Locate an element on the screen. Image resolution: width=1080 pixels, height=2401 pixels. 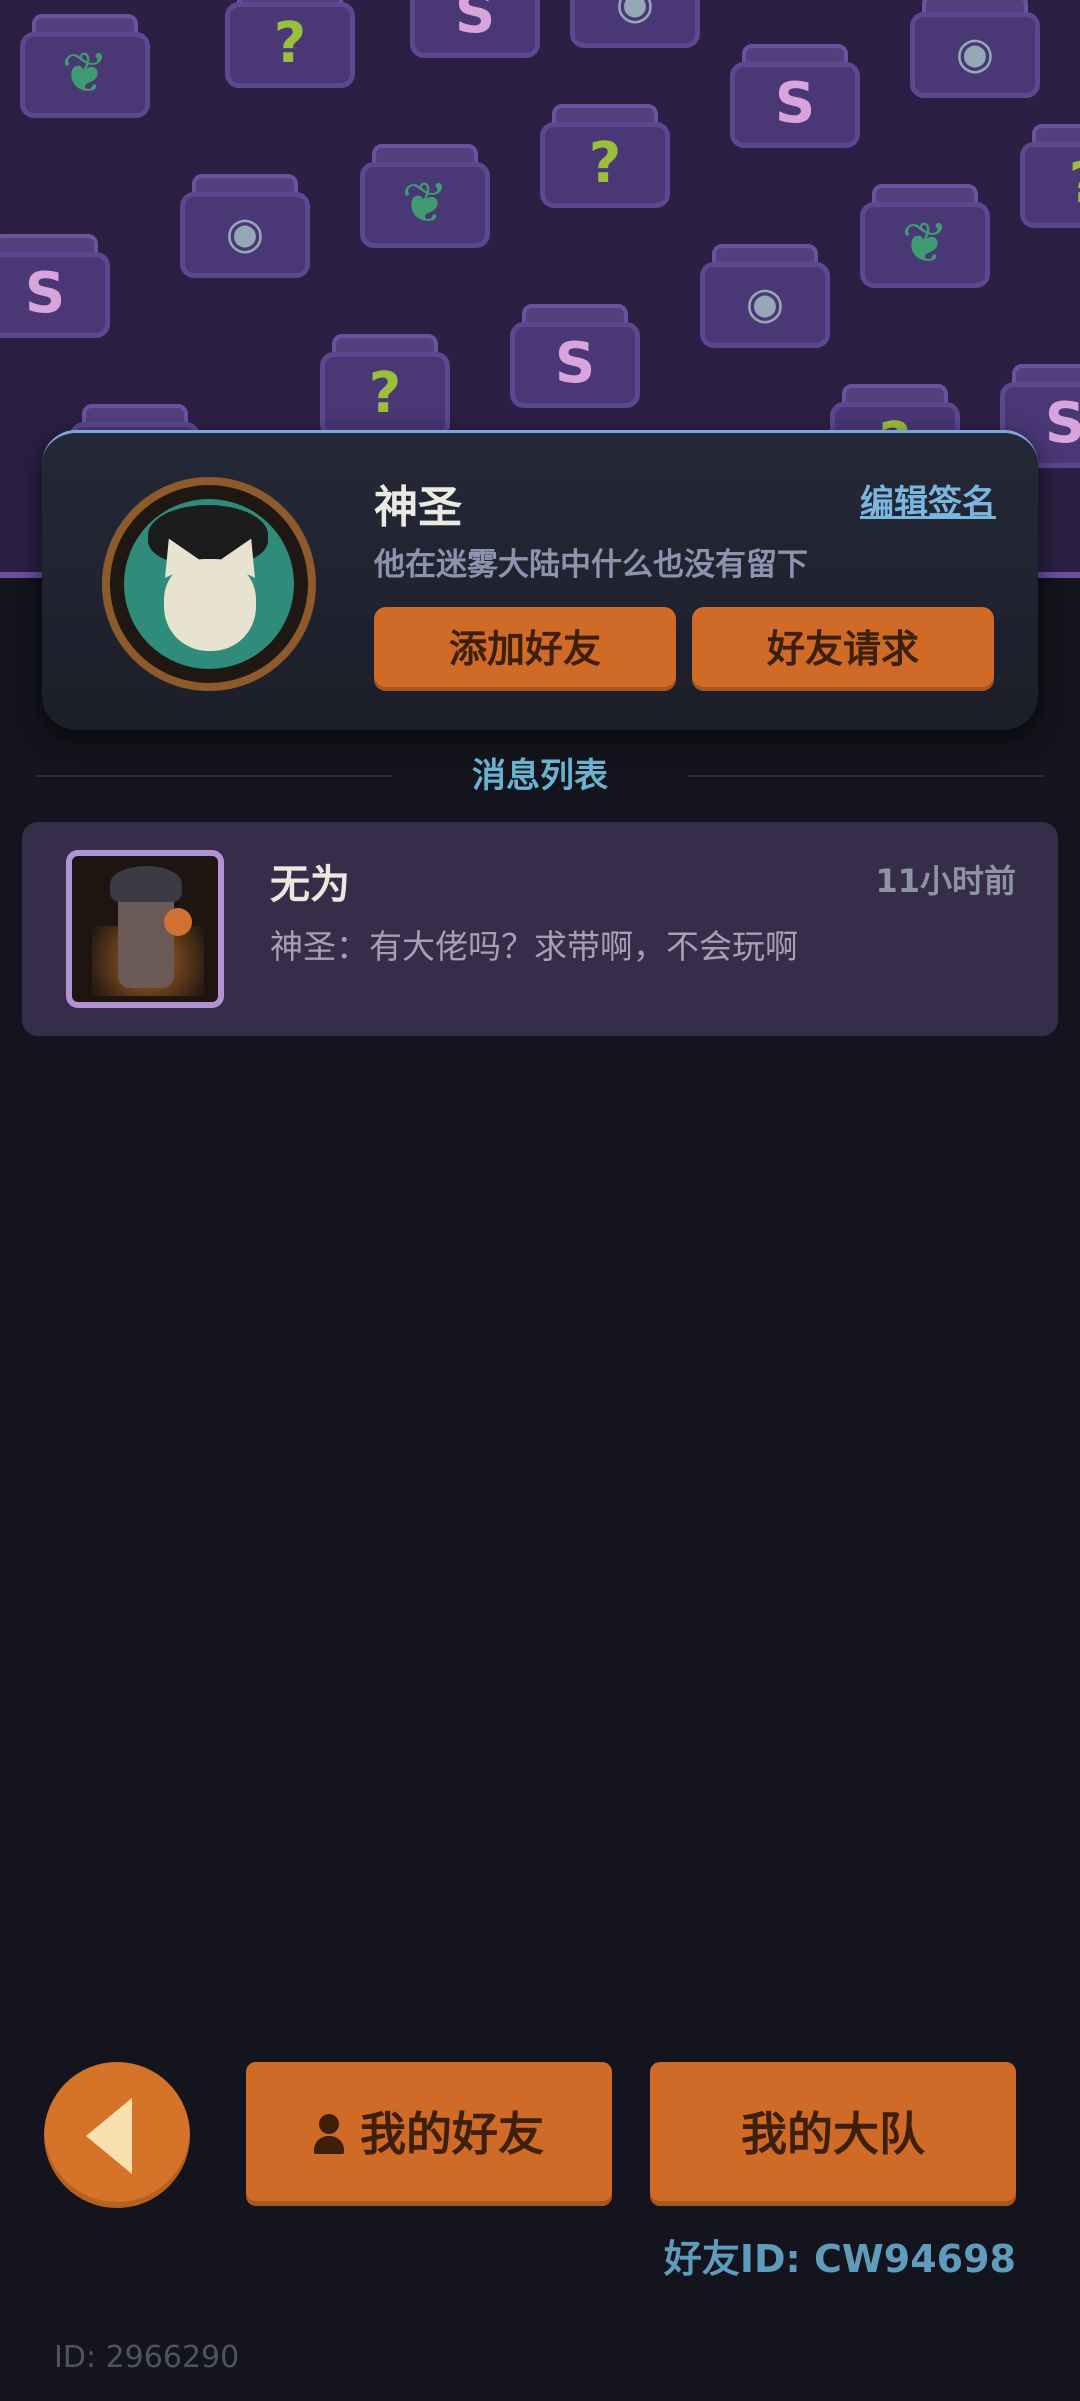
back-button is located at coordinates (117, 2135).